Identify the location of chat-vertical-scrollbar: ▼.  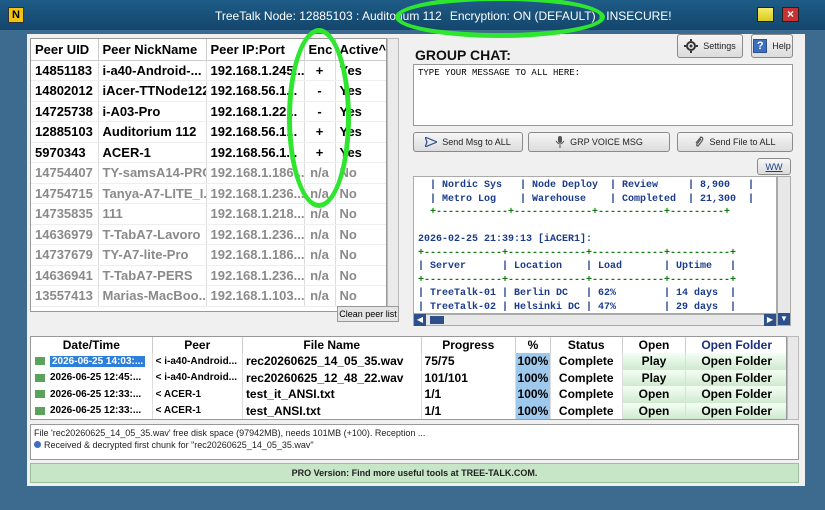
(784, 251).